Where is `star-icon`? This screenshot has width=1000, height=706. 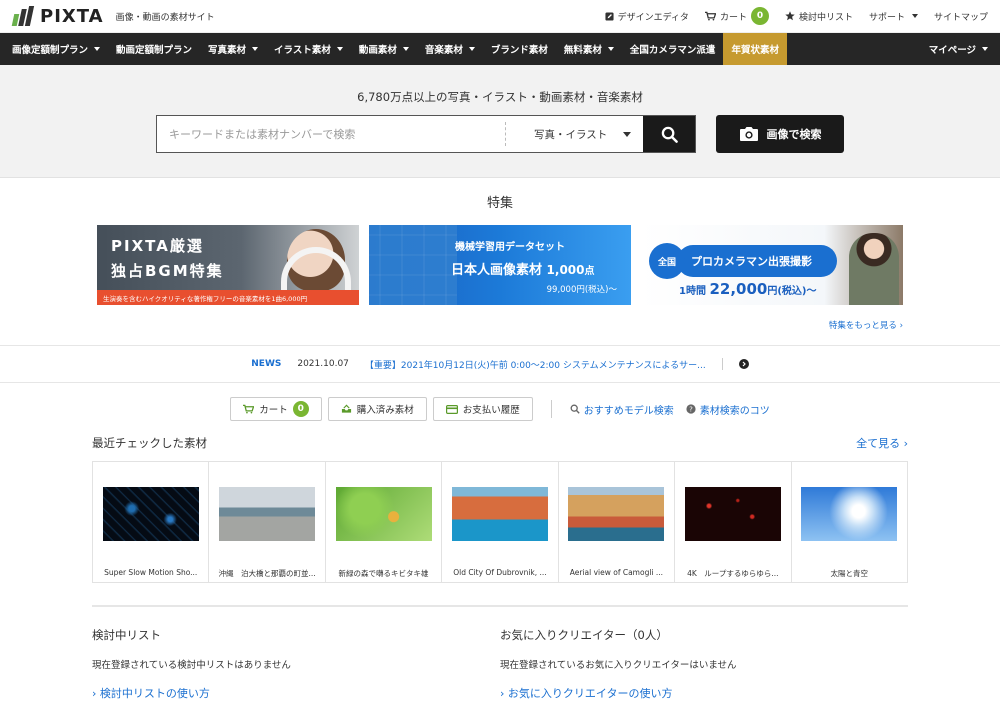 star-icon is located at coordinates (790, 16).